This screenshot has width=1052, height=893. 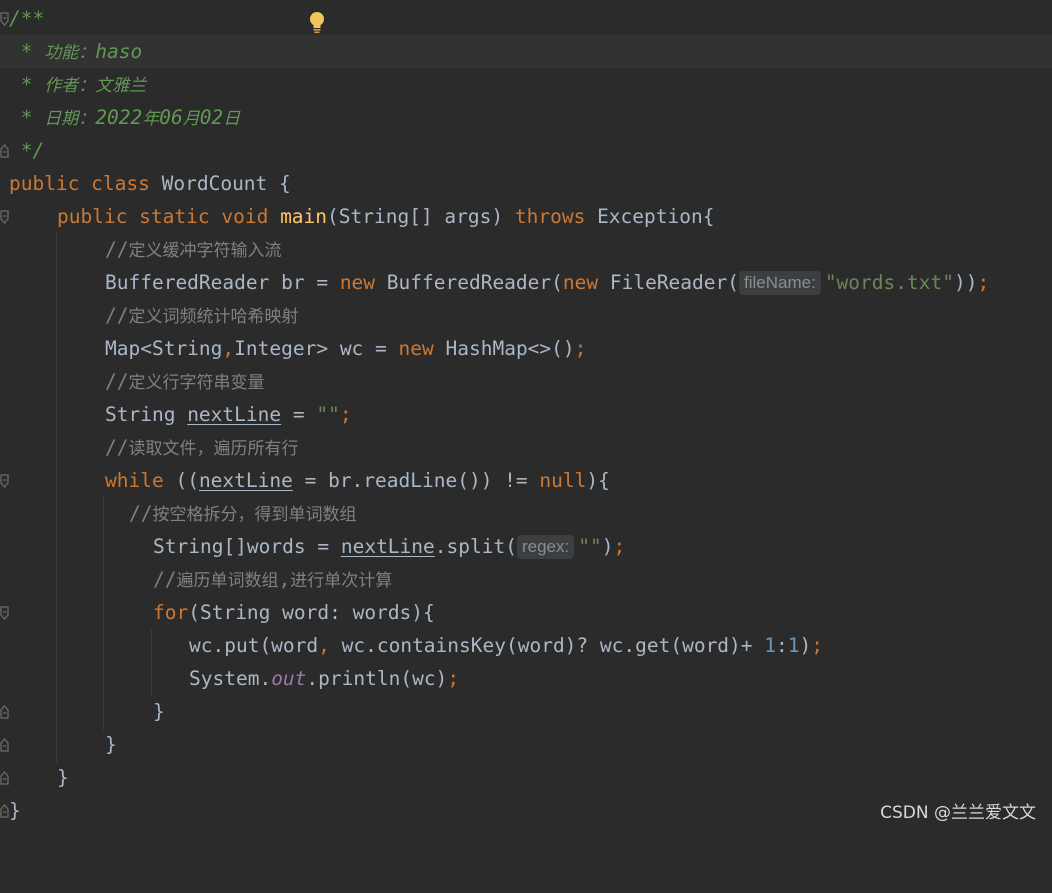 What do you see at coordinates (151, 119) in the screenshot?
I see `doc-date-year-char: 年` at bounding box center [151, 119].